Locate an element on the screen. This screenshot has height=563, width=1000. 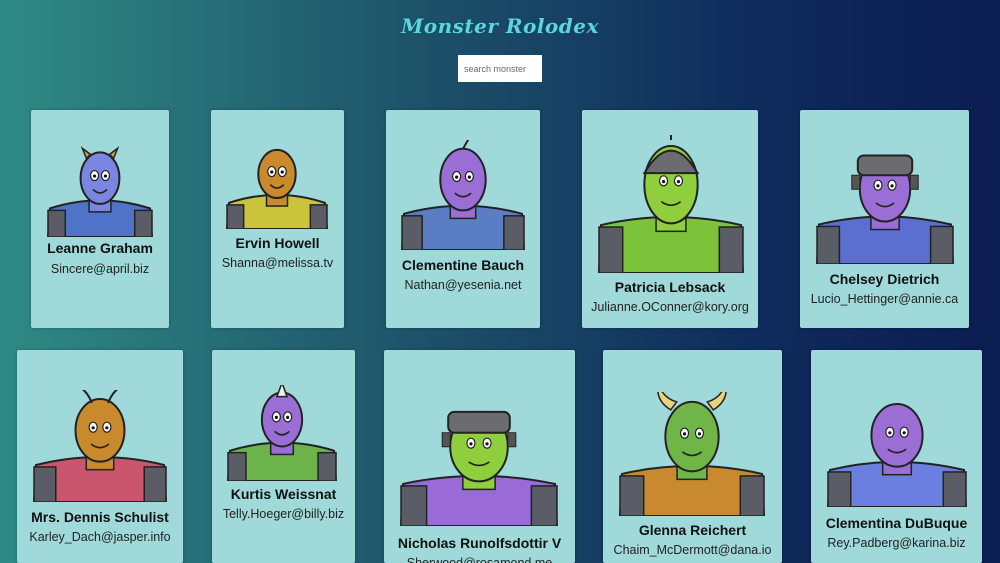
monster-card: Glenna Reichert Chaim_McDermott@dana.io is located at coordinates (692, 456).